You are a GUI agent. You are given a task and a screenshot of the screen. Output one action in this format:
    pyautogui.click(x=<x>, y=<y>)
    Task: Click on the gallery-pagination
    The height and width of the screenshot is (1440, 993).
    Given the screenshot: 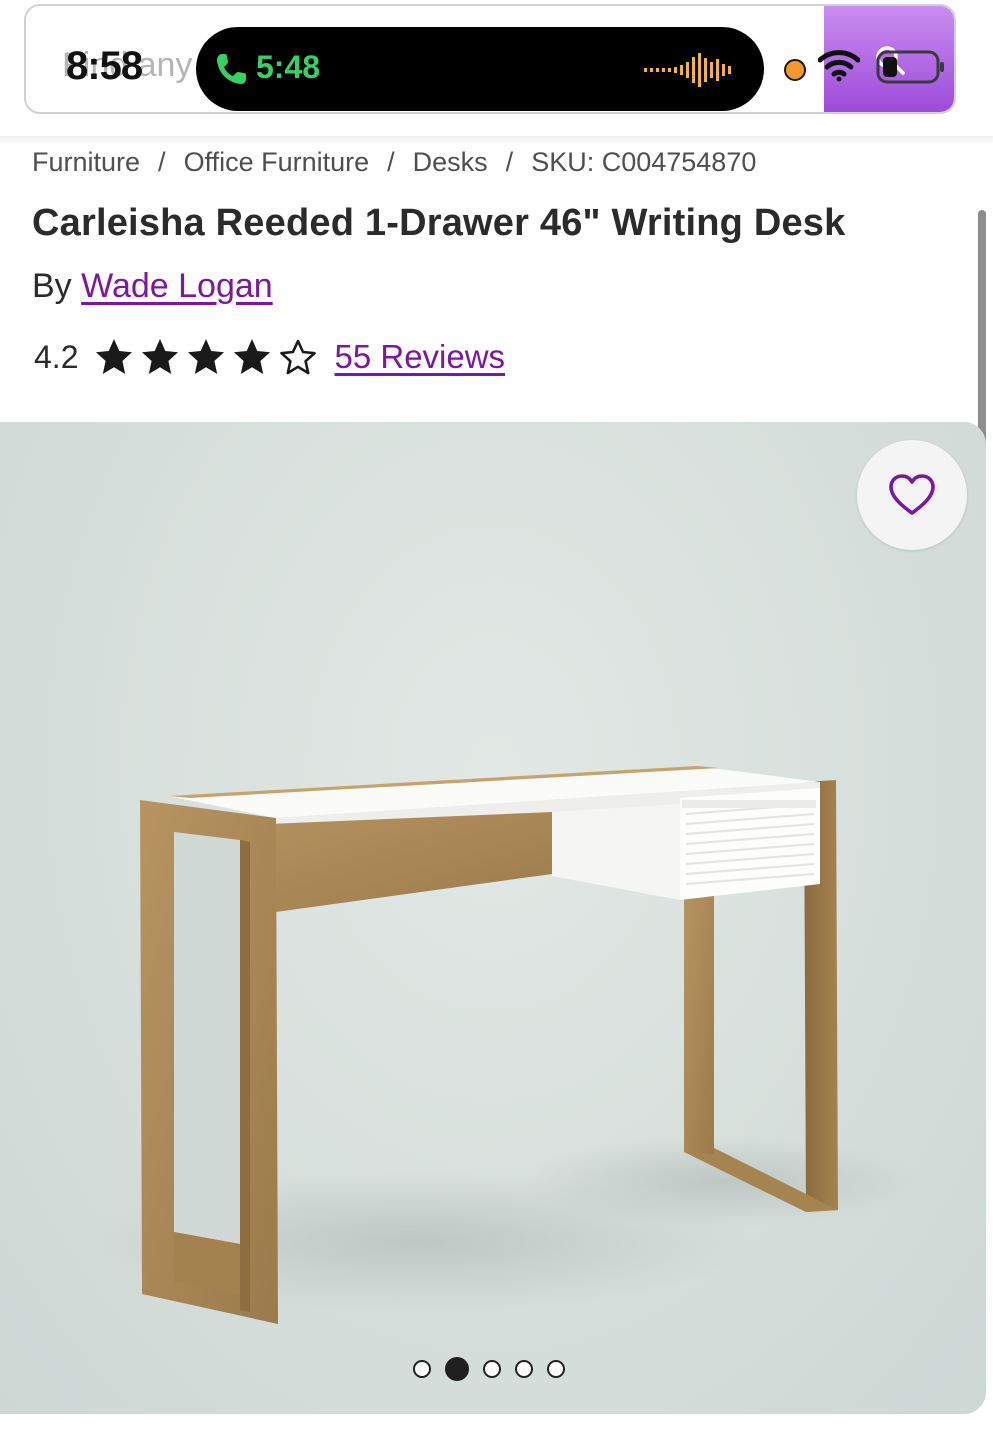 What is the action you would take?
    pyautogui.click(x=491, y=1369)
    